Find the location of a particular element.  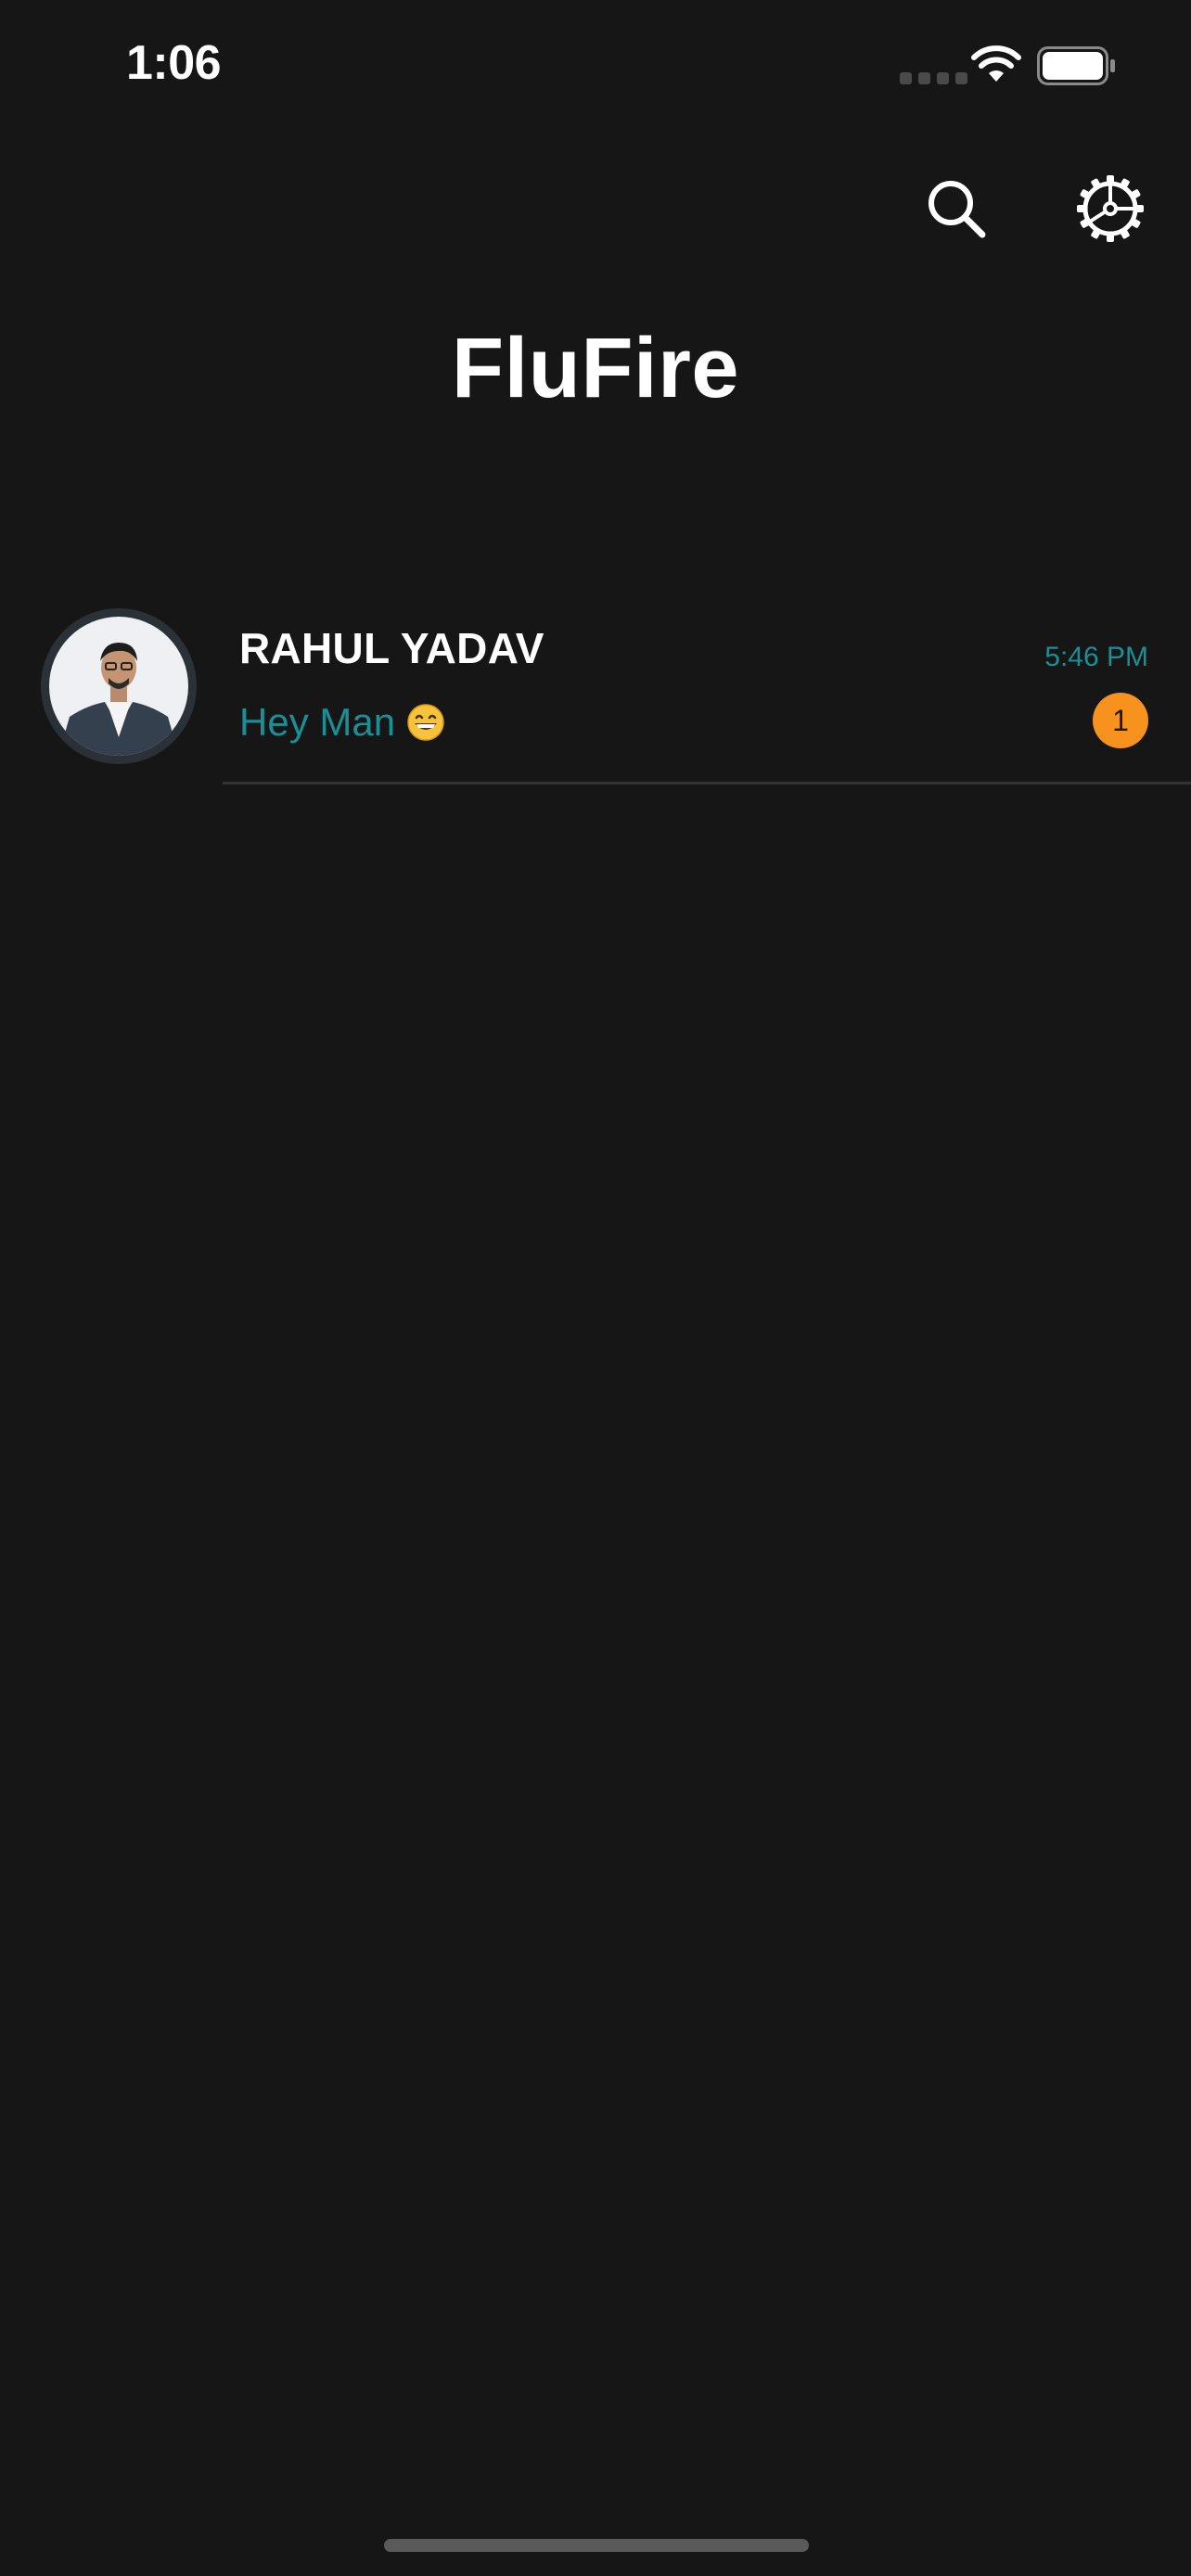

signal-dots-icon is located at coordinates (933, 78).